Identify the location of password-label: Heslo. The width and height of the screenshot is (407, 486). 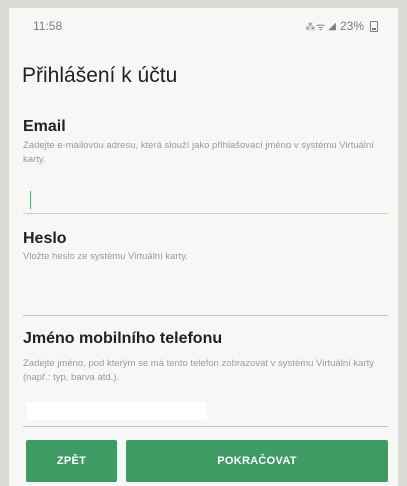
(45, 238).